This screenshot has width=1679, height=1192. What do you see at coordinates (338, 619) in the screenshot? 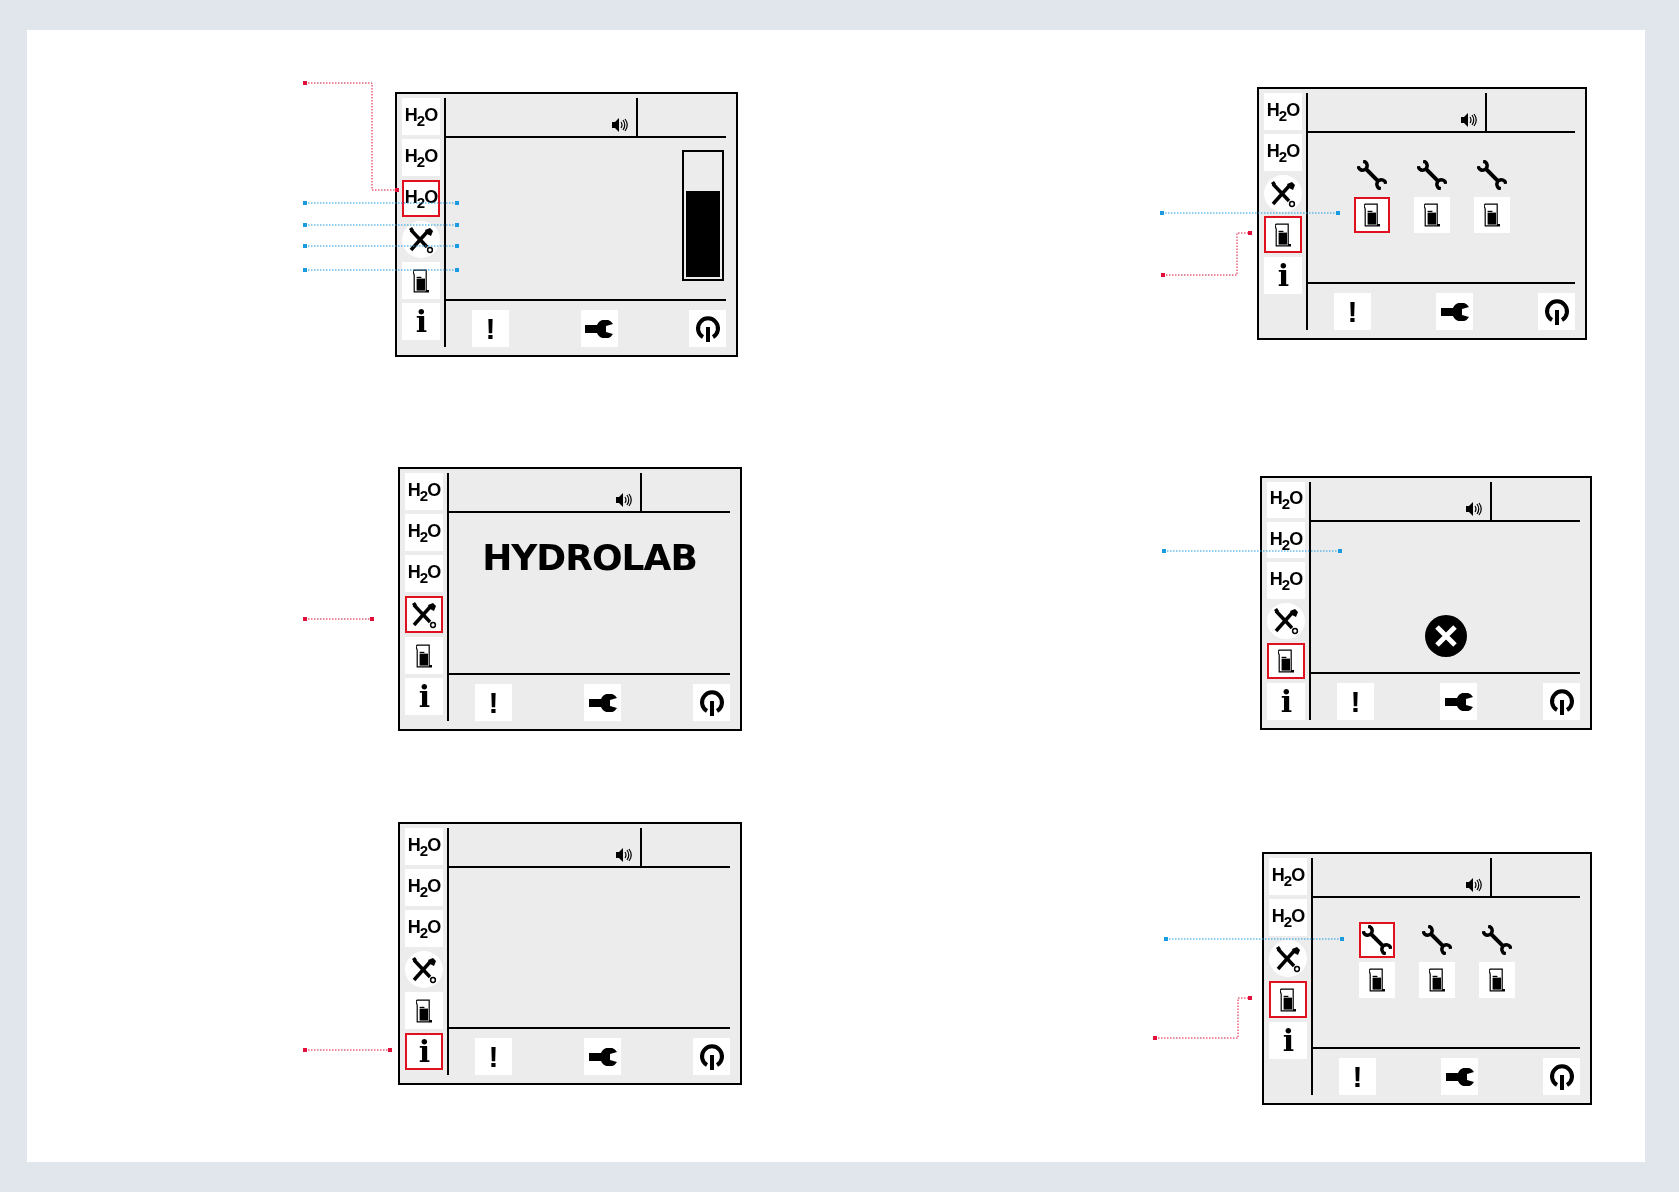
I see `leader-line` at bounding box center [338, 619].